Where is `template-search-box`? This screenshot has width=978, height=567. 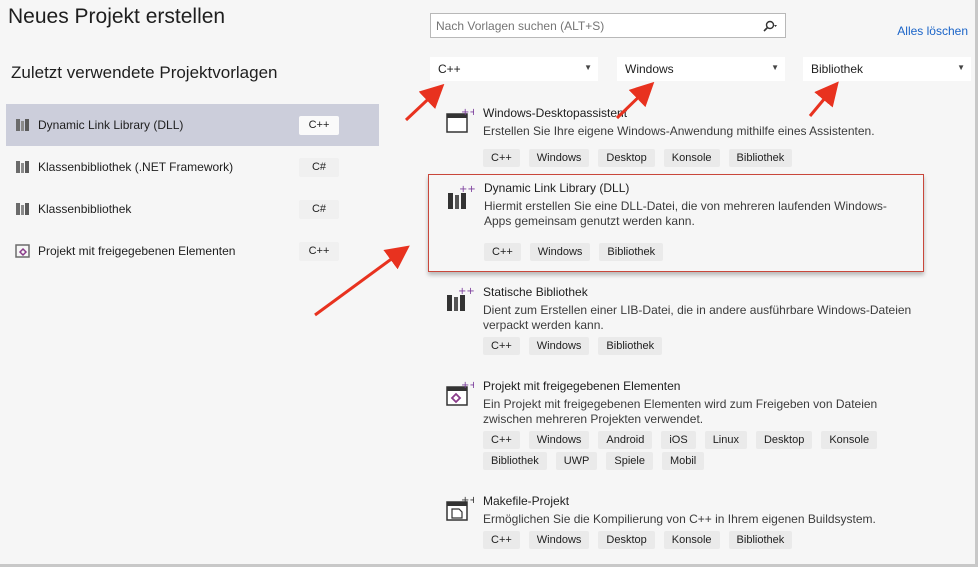
template-search-box is located at coordinates (608, 25).